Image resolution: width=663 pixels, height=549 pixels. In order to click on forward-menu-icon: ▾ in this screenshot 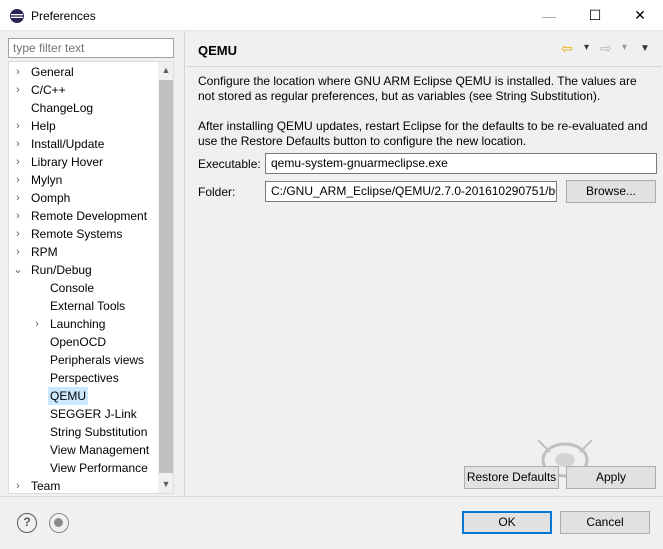, I will do `click(624, 47)`.